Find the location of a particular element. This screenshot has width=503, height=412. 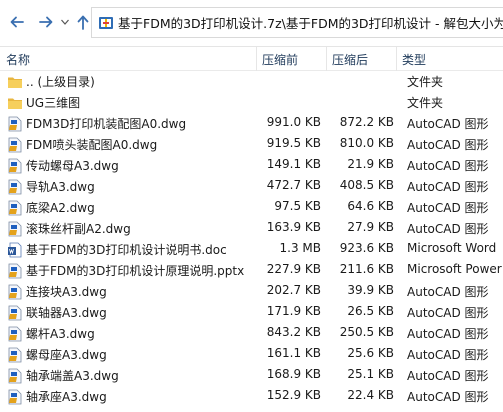

arrow-up-icon is located at coordinates (83, 22).